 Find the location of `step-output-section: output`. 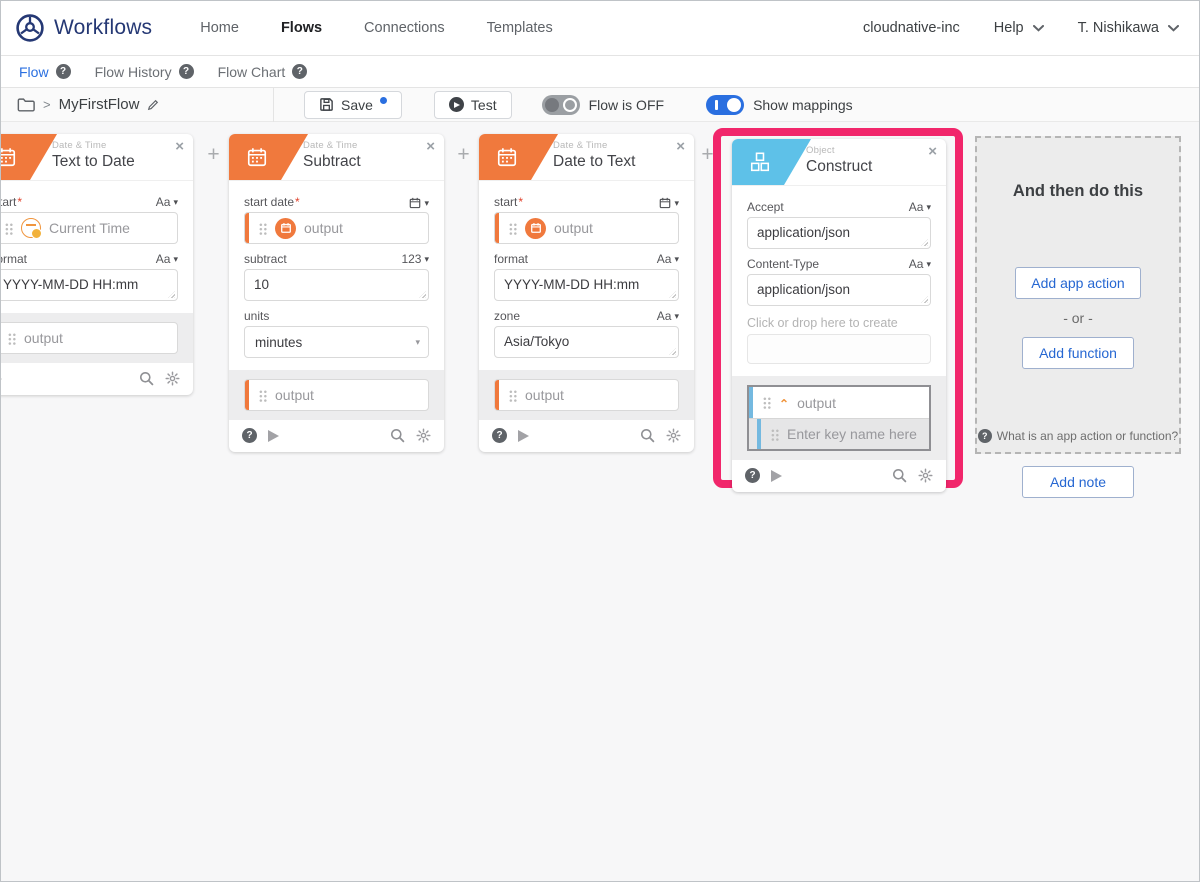

step-output-section: output is located at coordinates (586, 395).